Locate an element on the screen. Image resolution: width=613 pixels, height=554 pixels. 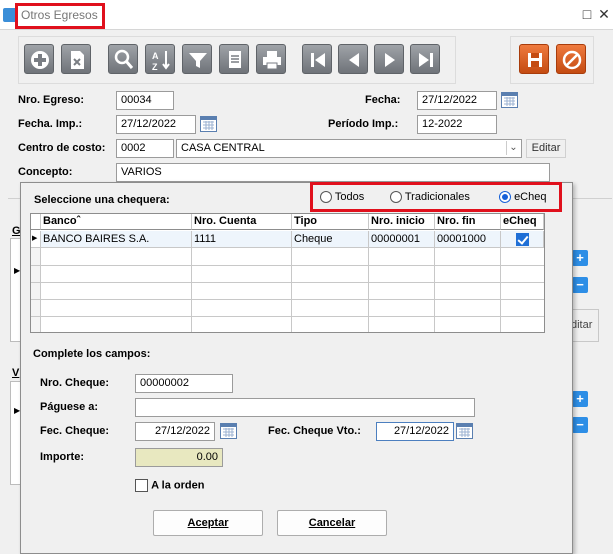
a-la-orden-box is located at coordinates (141, 485).